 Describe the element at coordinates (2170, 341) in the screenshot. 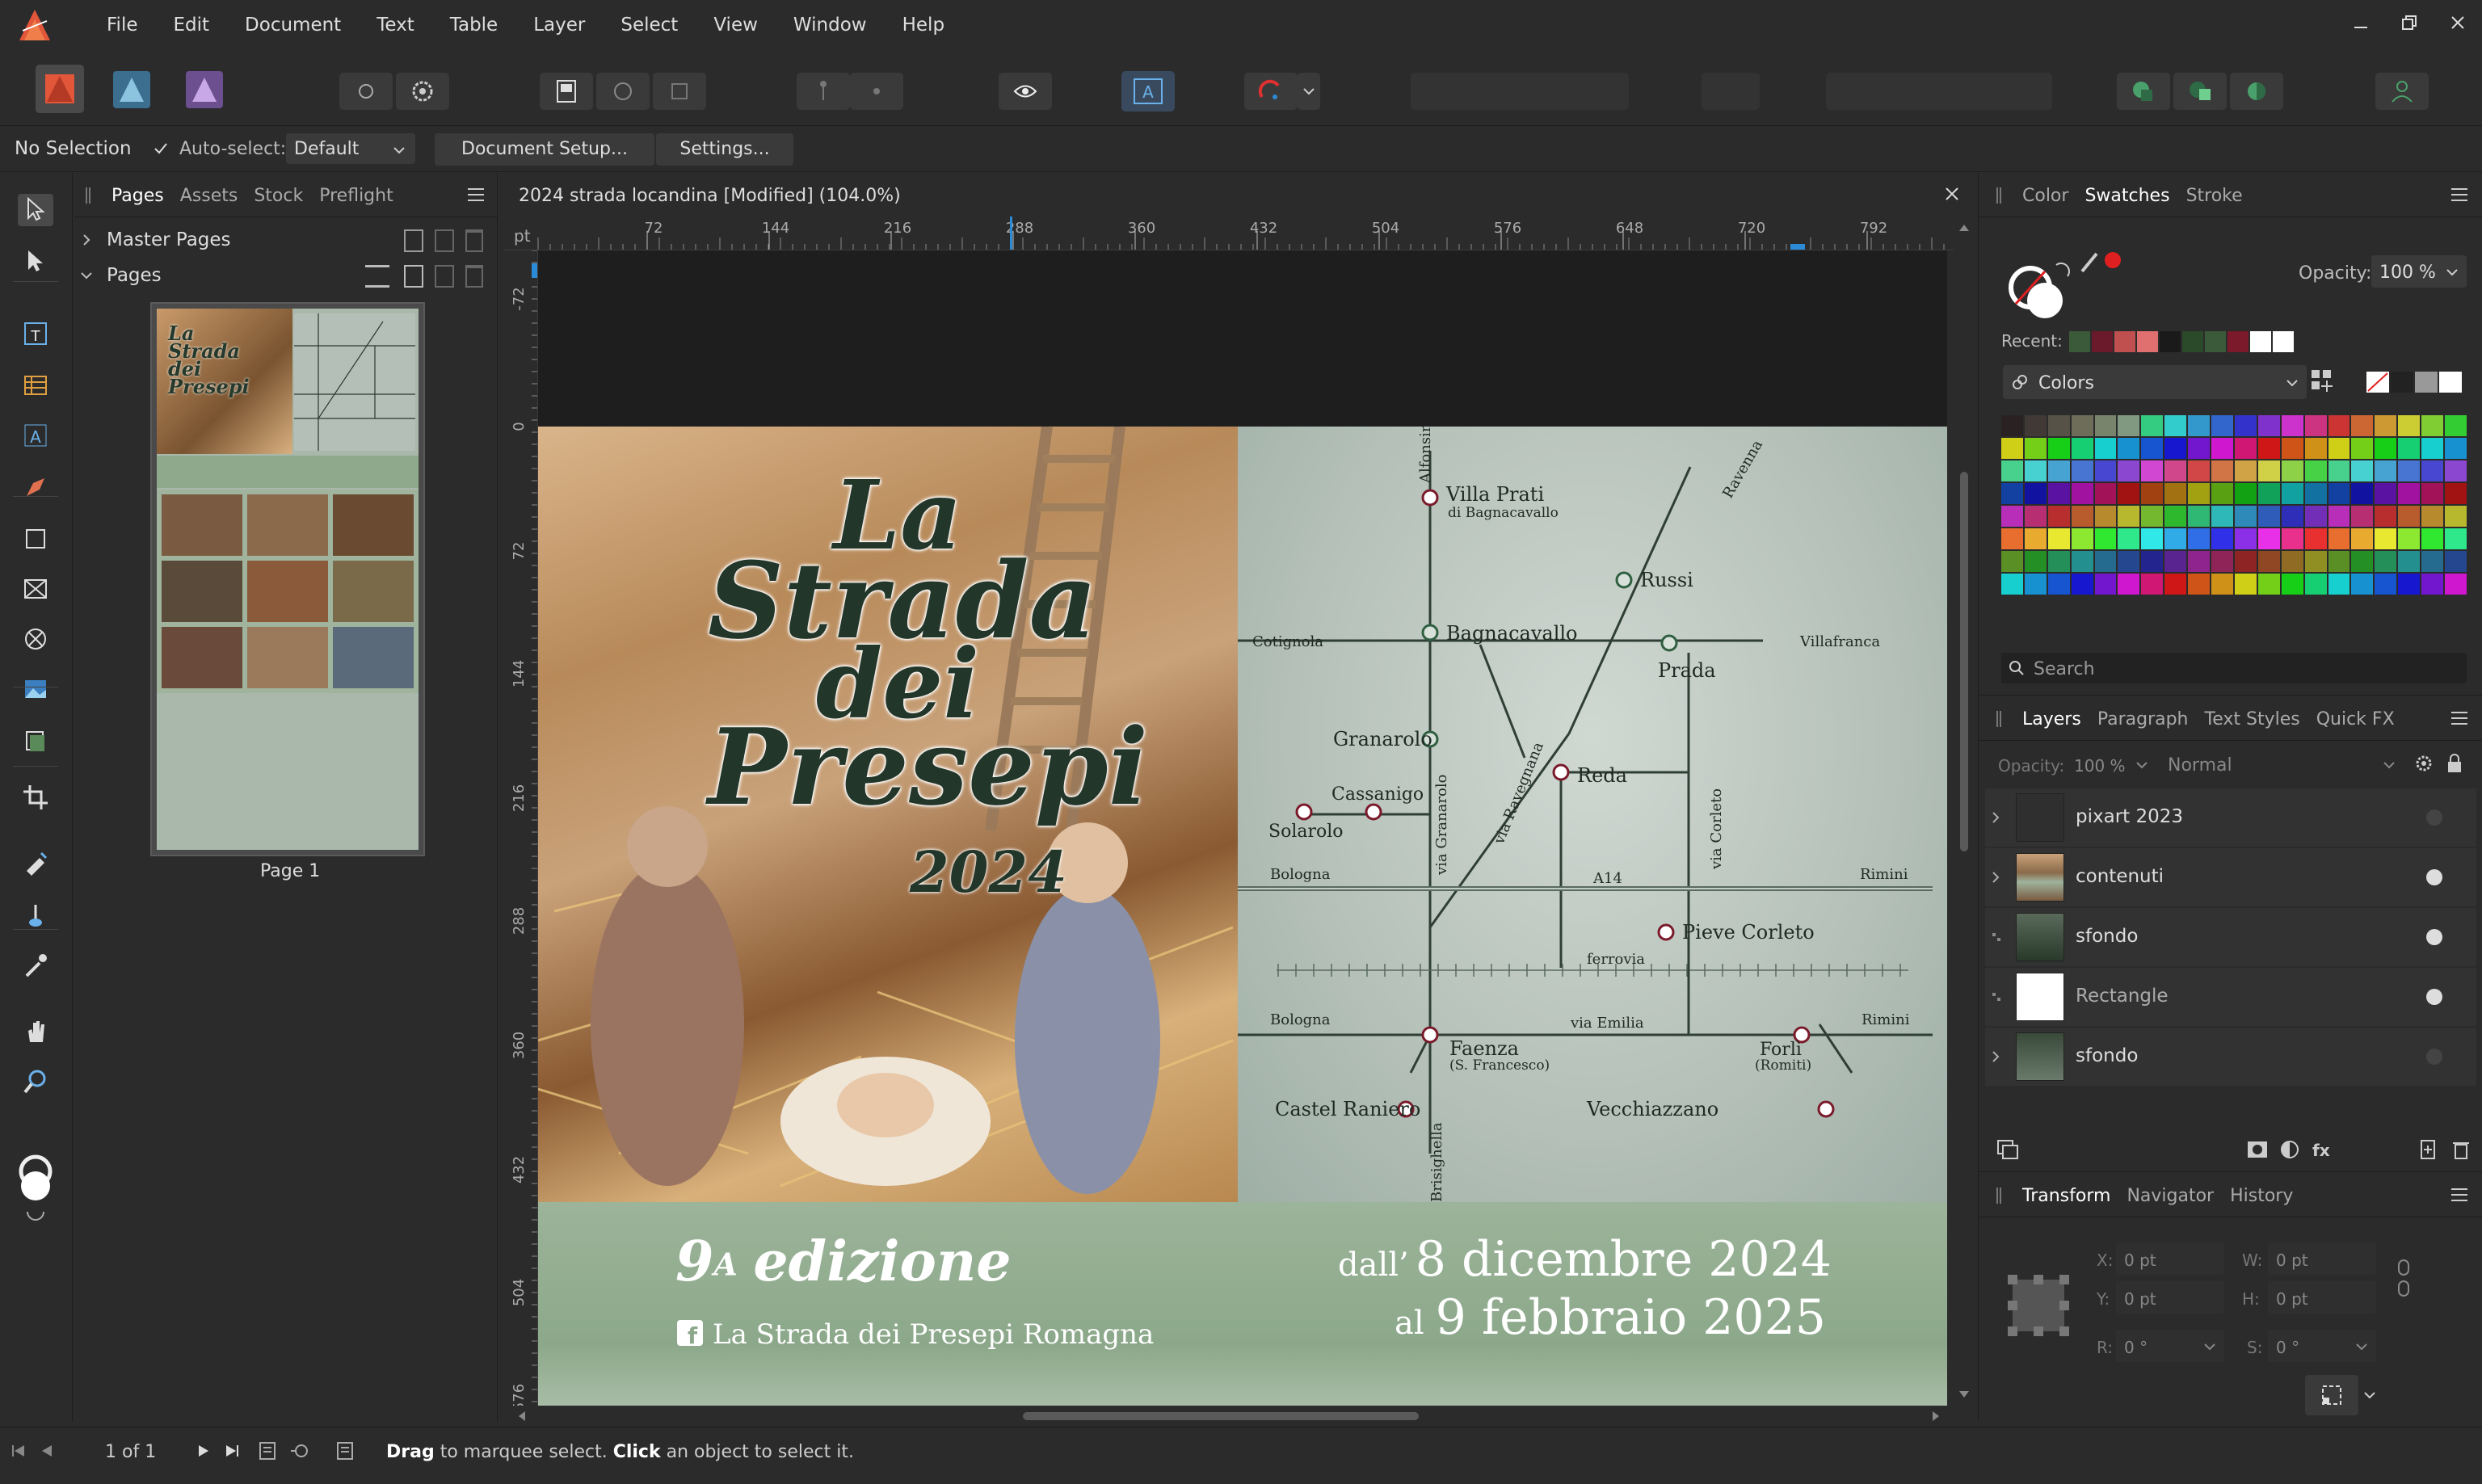

I see `recent-swatch` at that location.